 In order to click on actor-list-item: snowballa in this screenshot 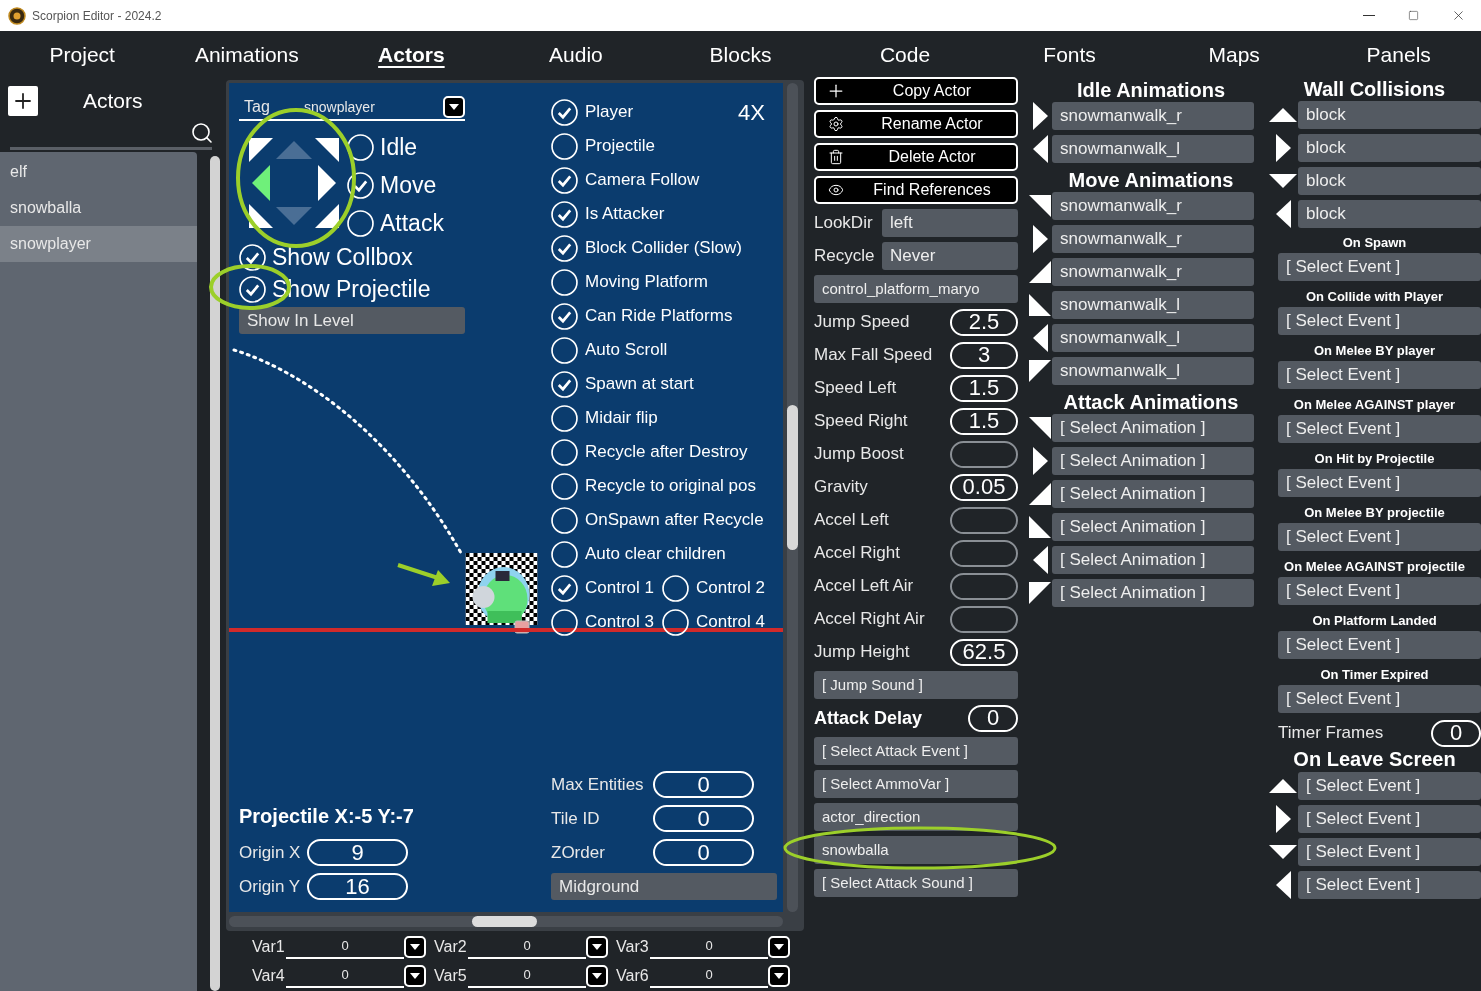, I will do `click(98, 207)`.